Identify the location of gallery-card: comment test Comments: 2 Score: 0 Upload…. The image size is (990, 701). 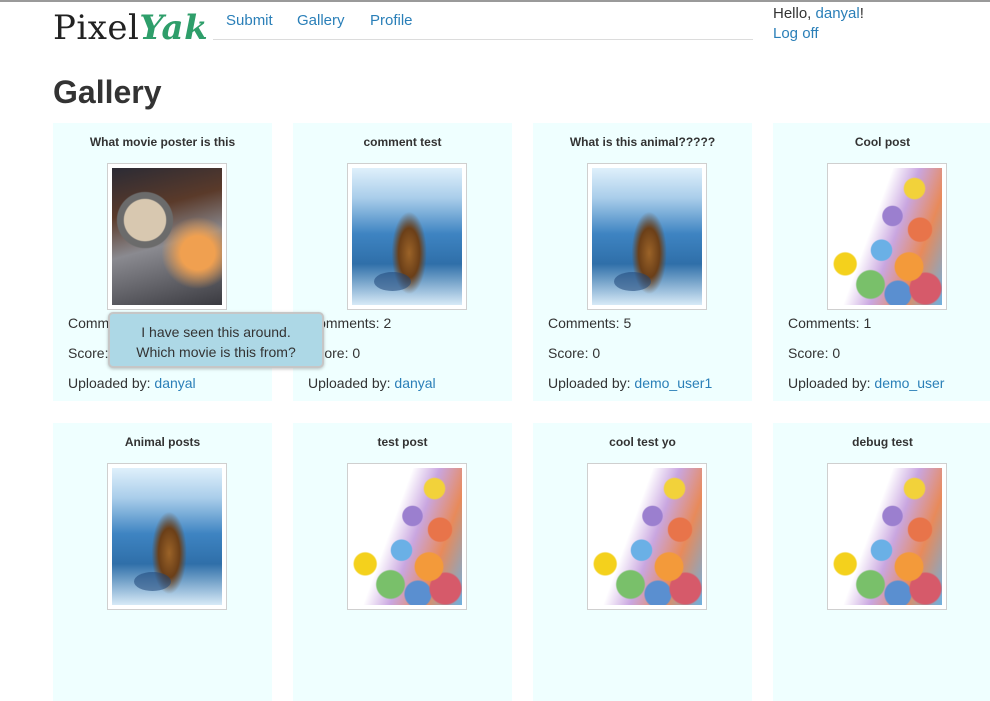
(402, 262).